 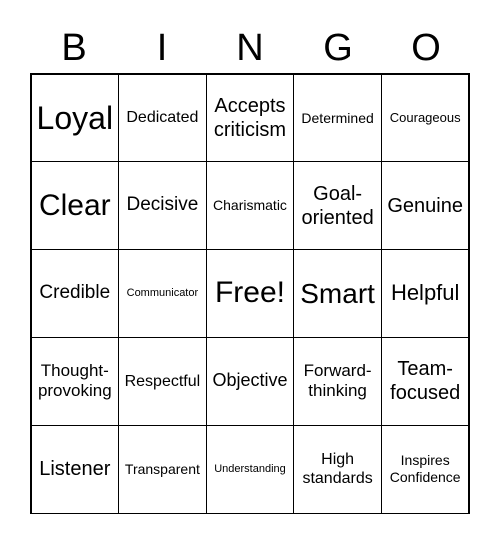 I want to click on bingo-cell: Determined, so click(x=337, y=118).